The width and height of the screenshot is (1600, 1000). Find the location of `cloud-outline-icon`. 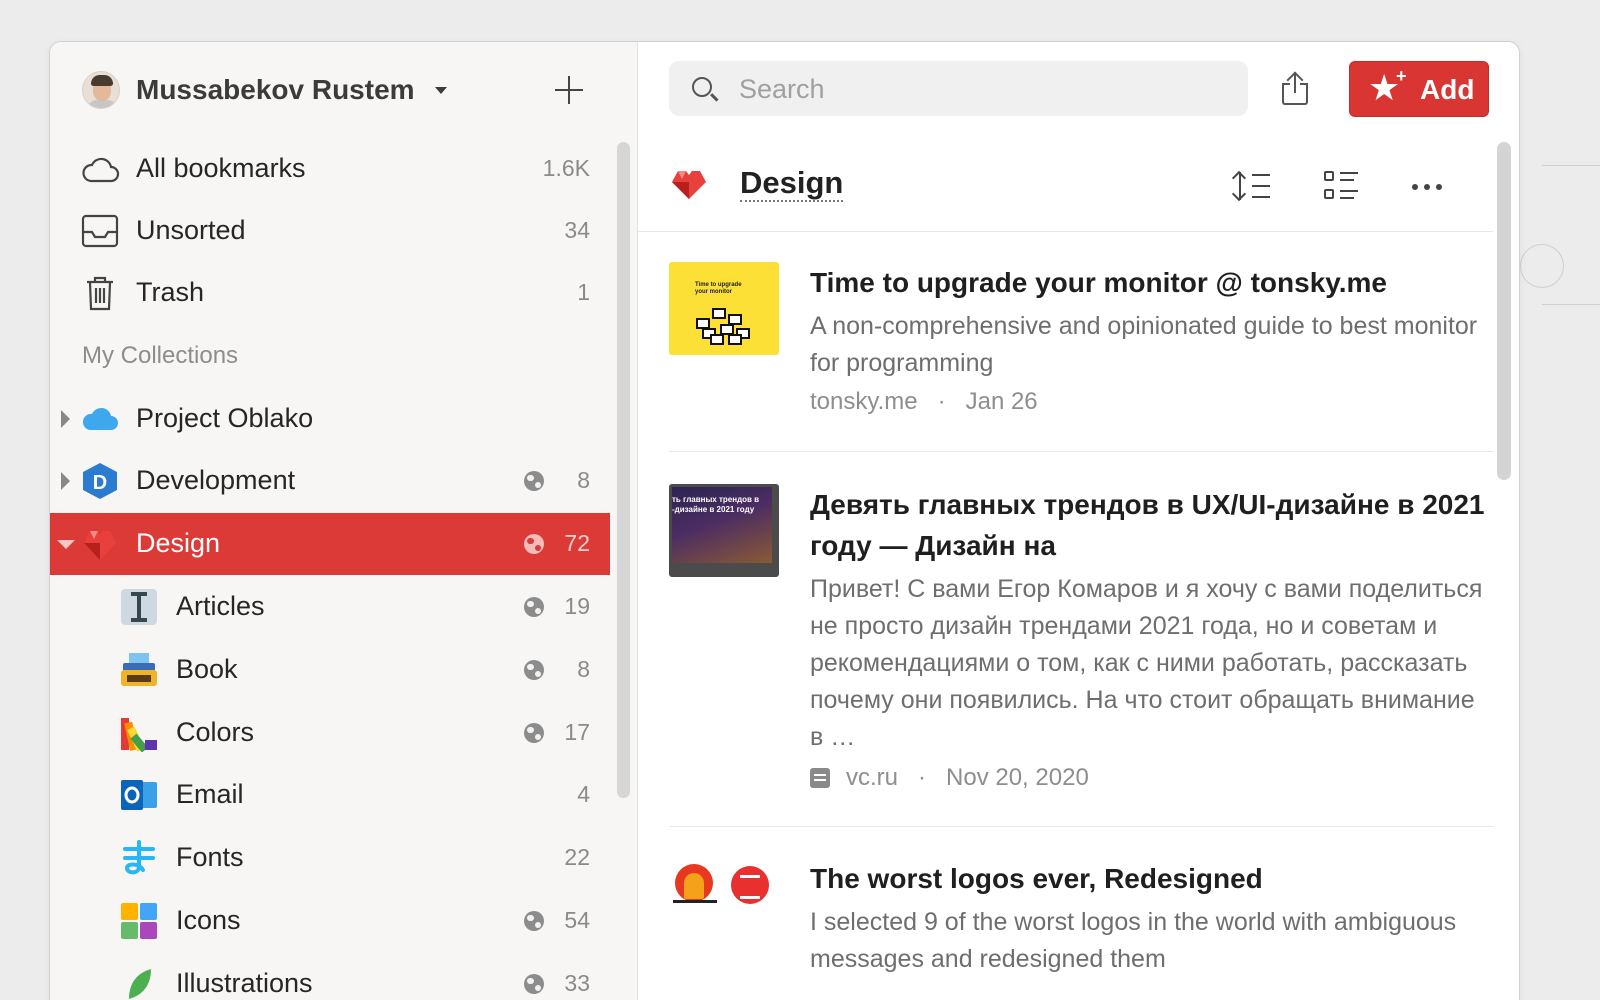

cloud-outline-icon is located at coordinates (101, 170).